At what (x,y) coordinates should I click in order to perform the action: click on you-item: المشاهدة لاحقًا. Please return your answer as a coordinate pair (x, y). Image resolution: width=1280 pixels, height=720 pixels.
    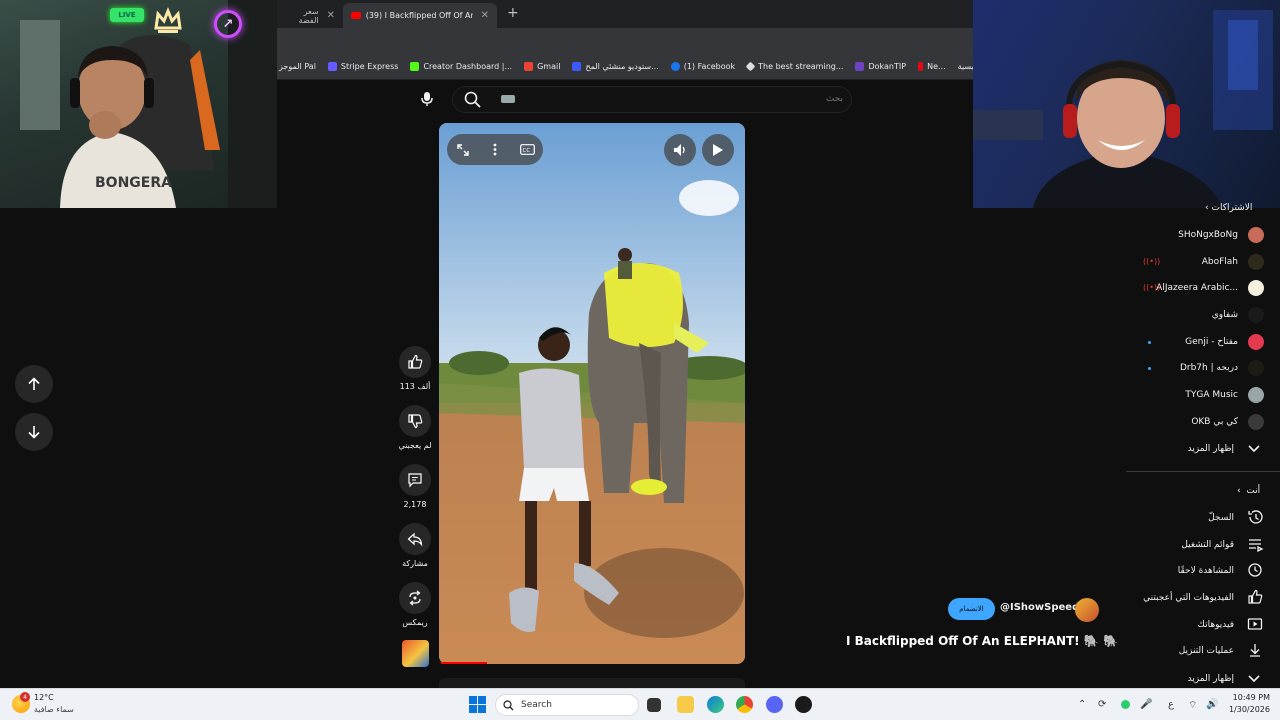
    Looking at the image, I should click on (1221, 571).